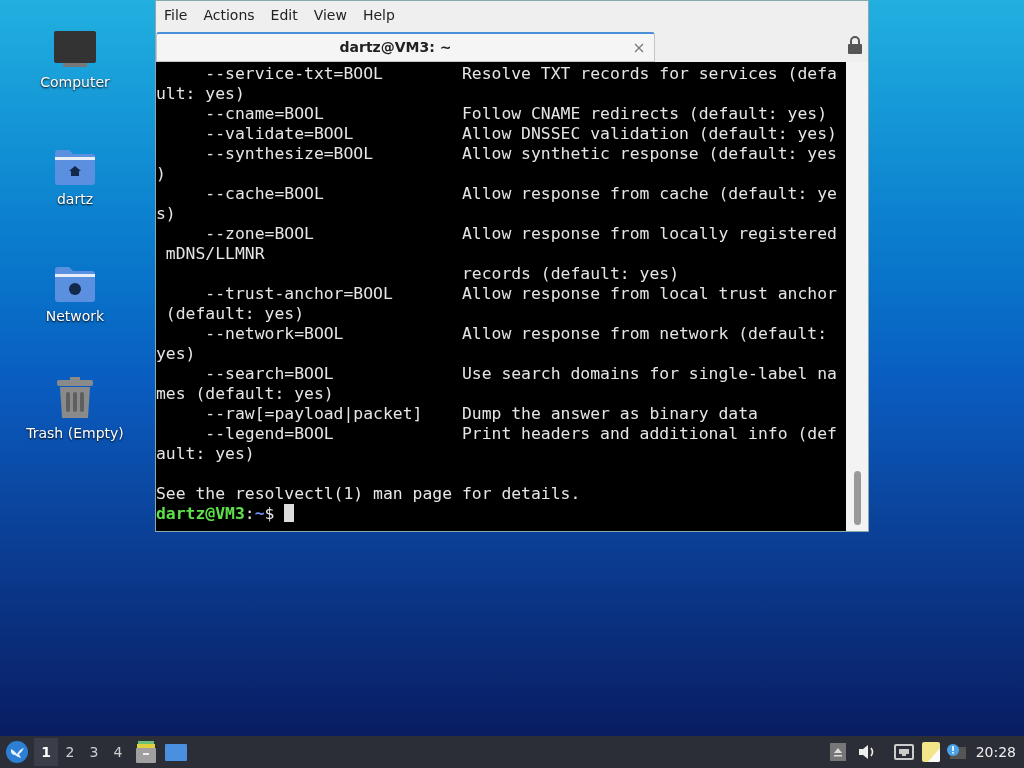 The height and width of the screenshot is (768, 1024). Describe the element at coordinates (200, 94) in the screenshot. I see `output-line: ult: yes)` at that location.